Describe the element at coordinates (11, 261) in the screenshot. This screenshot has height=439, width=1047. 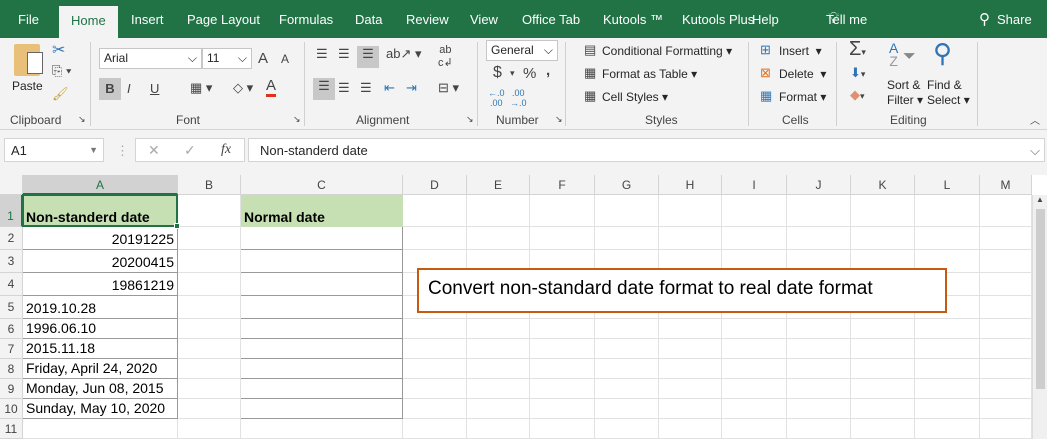
I see `row-header-3: 3` at that location.